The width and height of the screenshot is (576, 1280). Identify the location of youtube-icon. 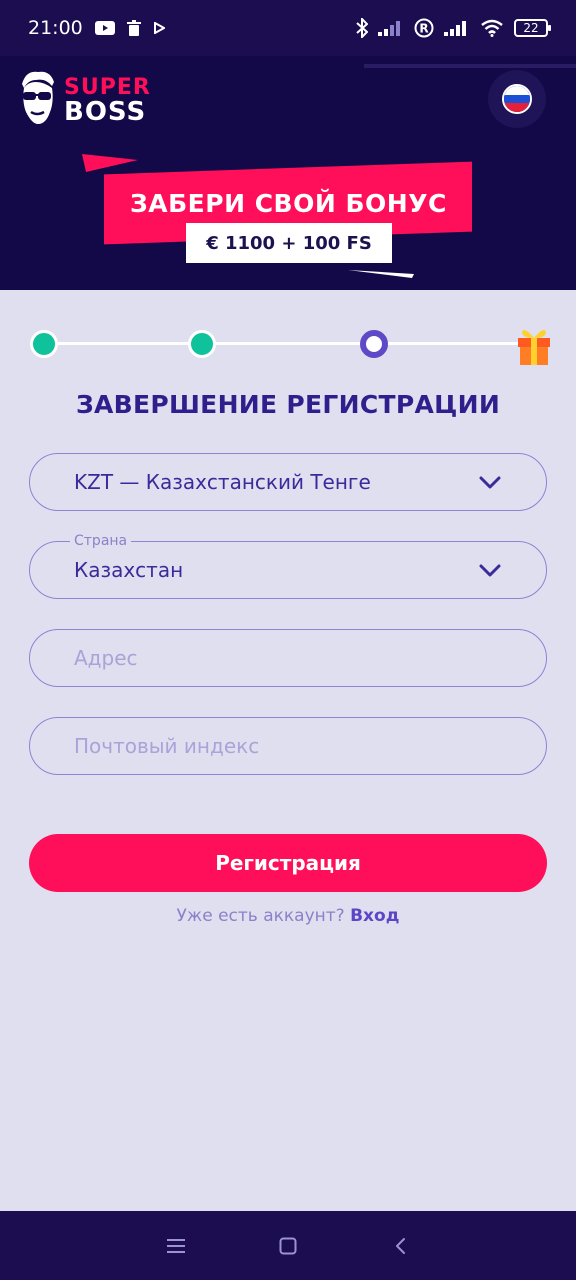
(104, 28).